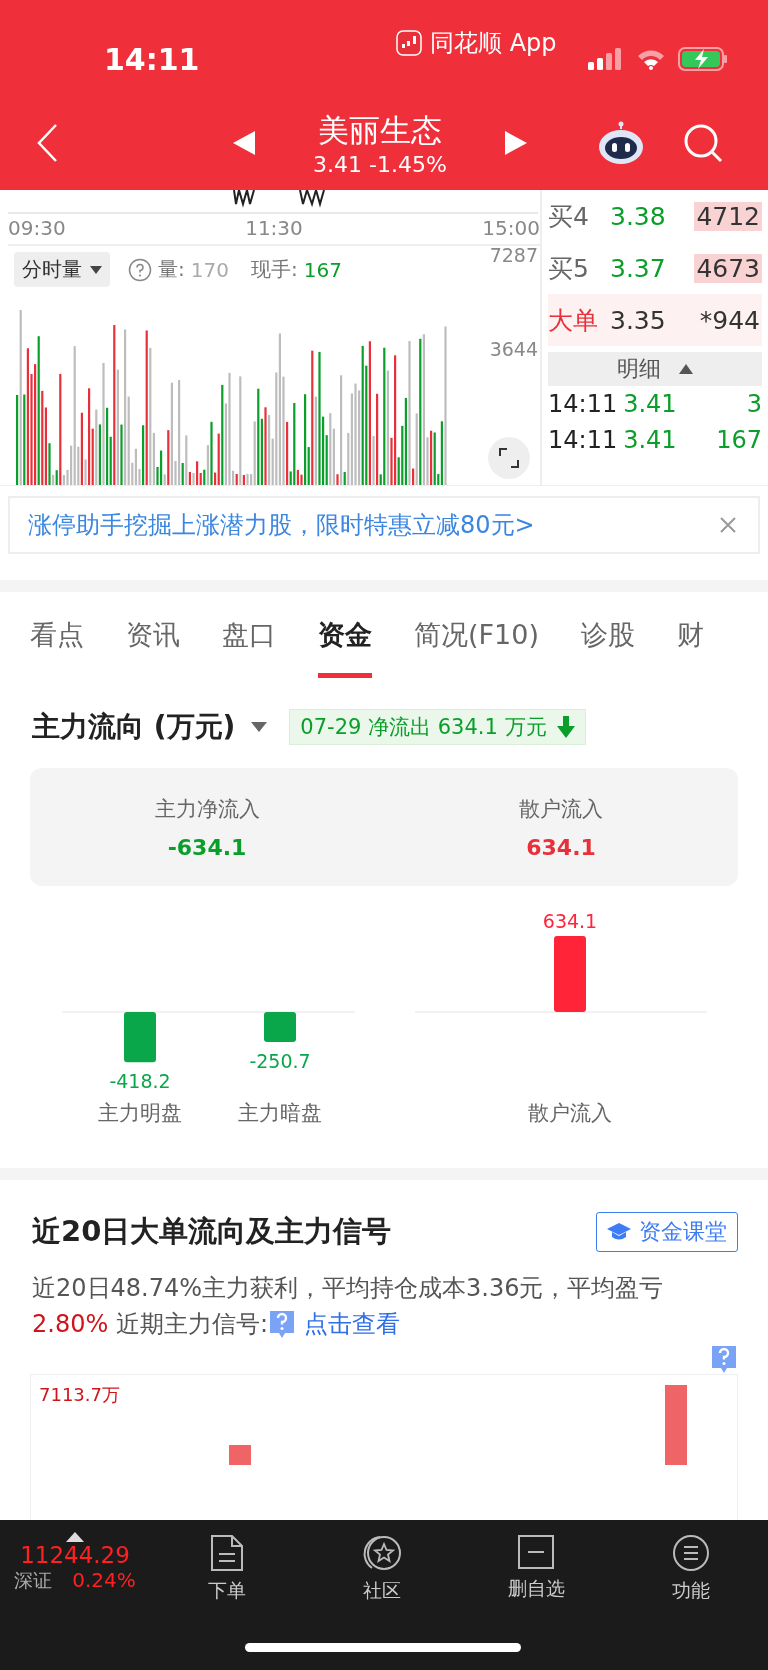  Describe the element at coordinates (690, 643) in the screenshot. I see `tab: 财` at that location.